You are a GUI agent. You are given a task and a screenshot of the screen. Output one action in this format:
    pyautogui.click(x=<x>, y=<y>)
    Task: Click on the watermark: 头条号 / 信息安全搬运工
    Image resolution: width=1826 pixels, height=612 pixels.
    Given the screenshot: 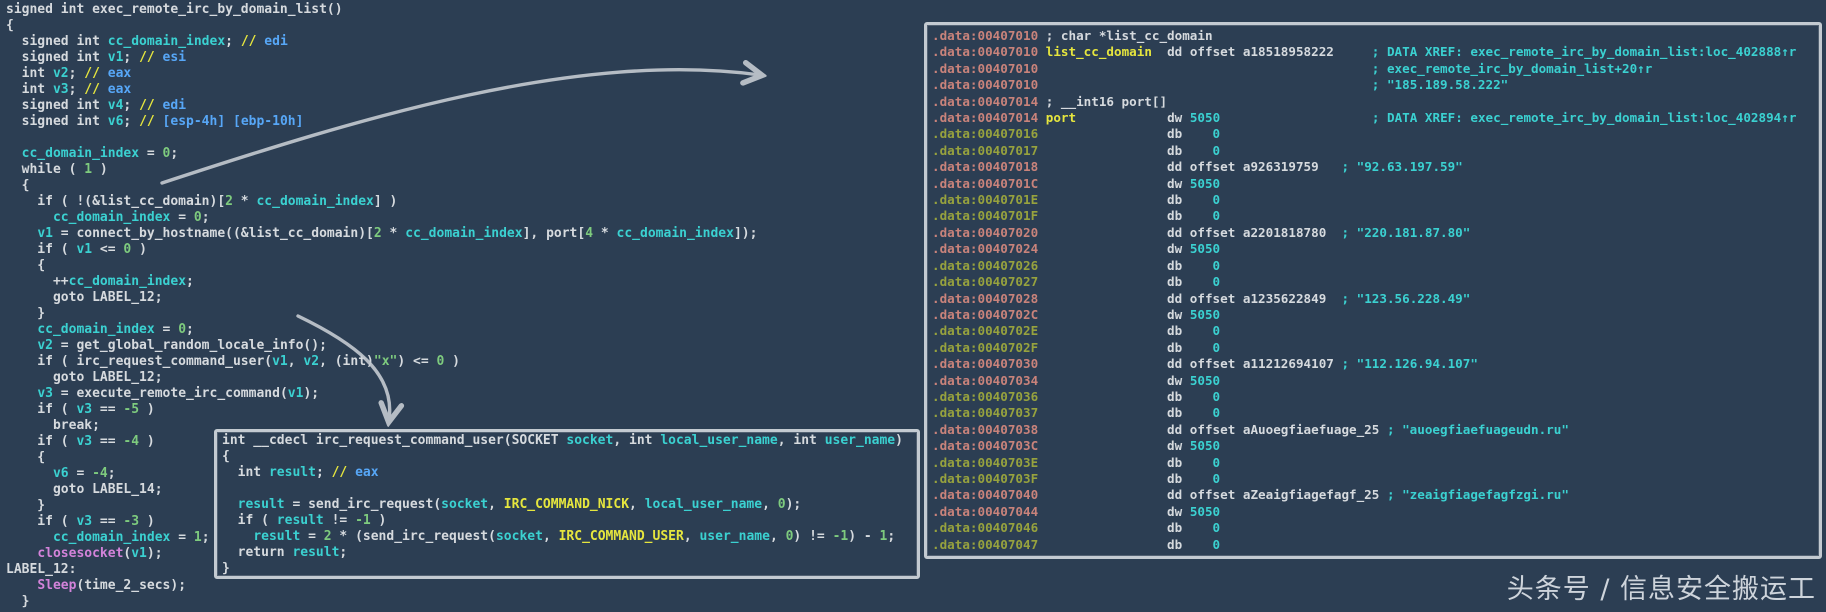 What is the action you would take?
    pyautogui.click(x=1661, y=589)
    